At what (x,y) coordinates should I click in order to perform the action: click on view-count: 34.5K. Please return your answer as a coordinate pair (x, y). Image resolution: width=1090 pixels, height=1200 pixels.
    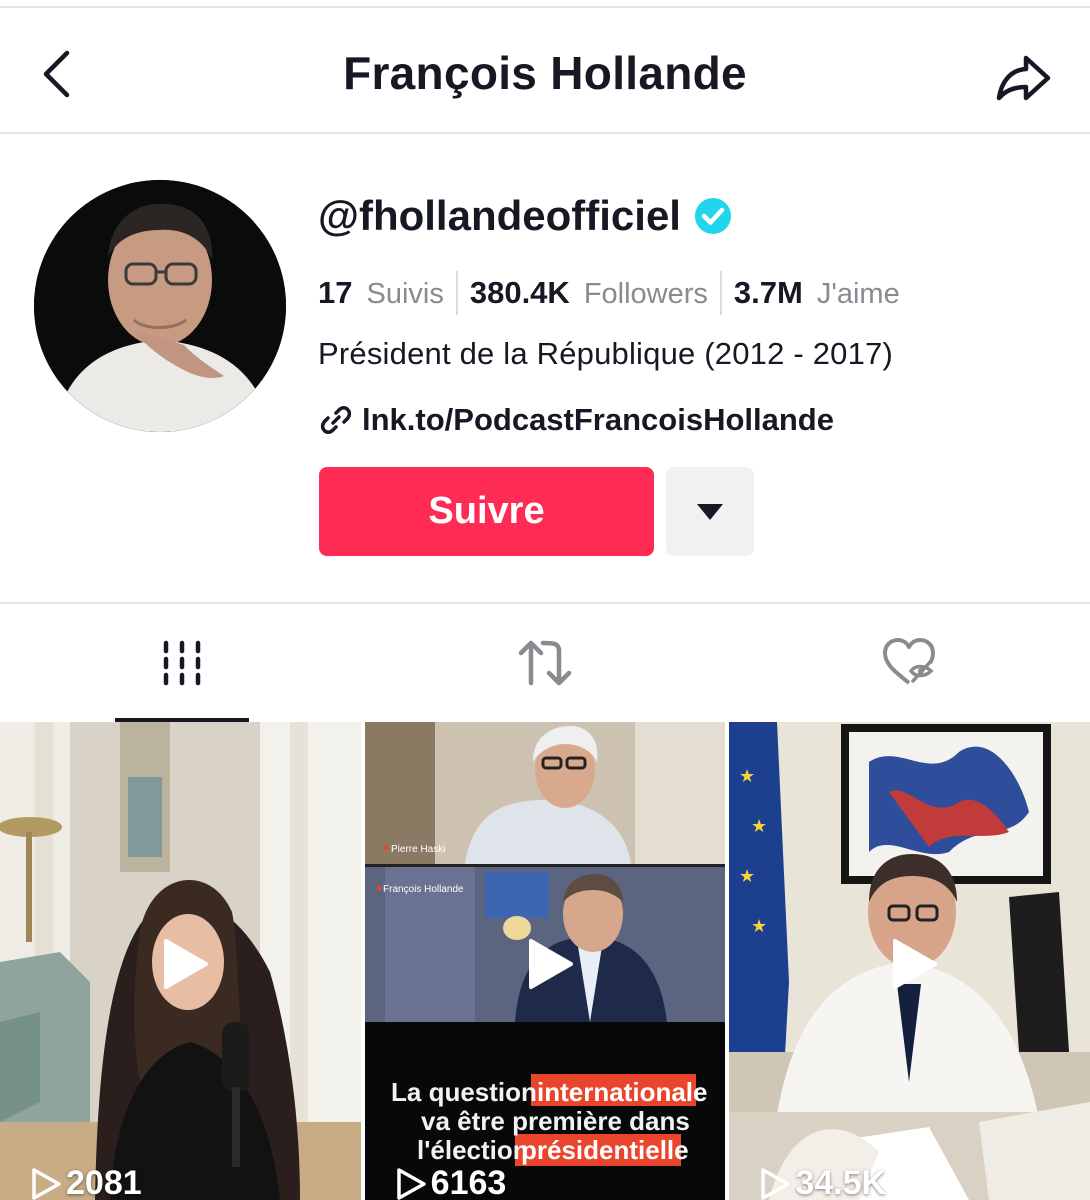
    Looking at the image, I should click on (822, 1182).